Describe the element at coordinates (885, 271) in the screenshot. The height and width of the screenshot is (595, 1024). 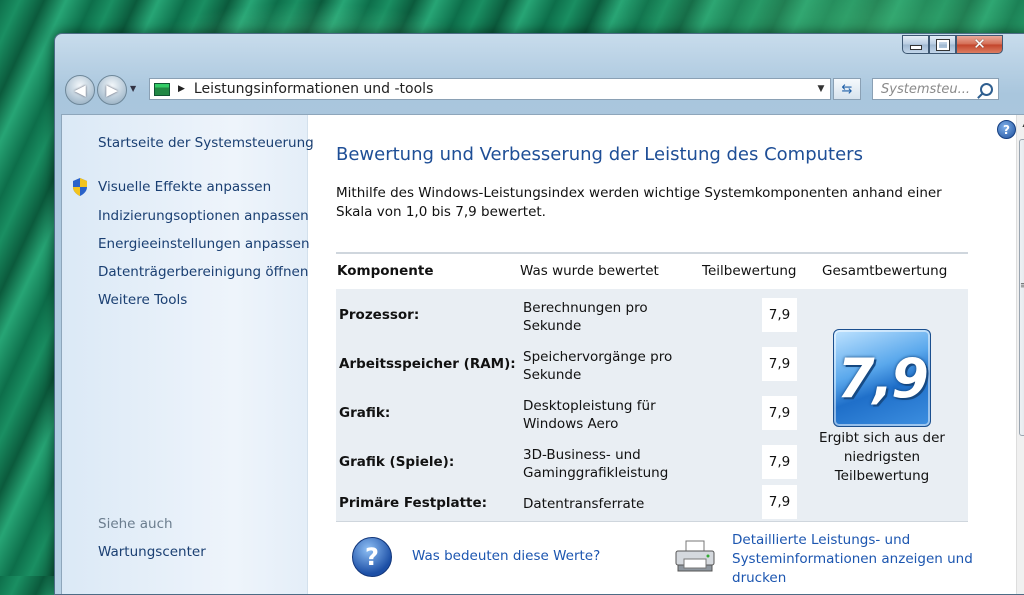
I see `column-header-base-score: Gesamtbewertung` at that location.